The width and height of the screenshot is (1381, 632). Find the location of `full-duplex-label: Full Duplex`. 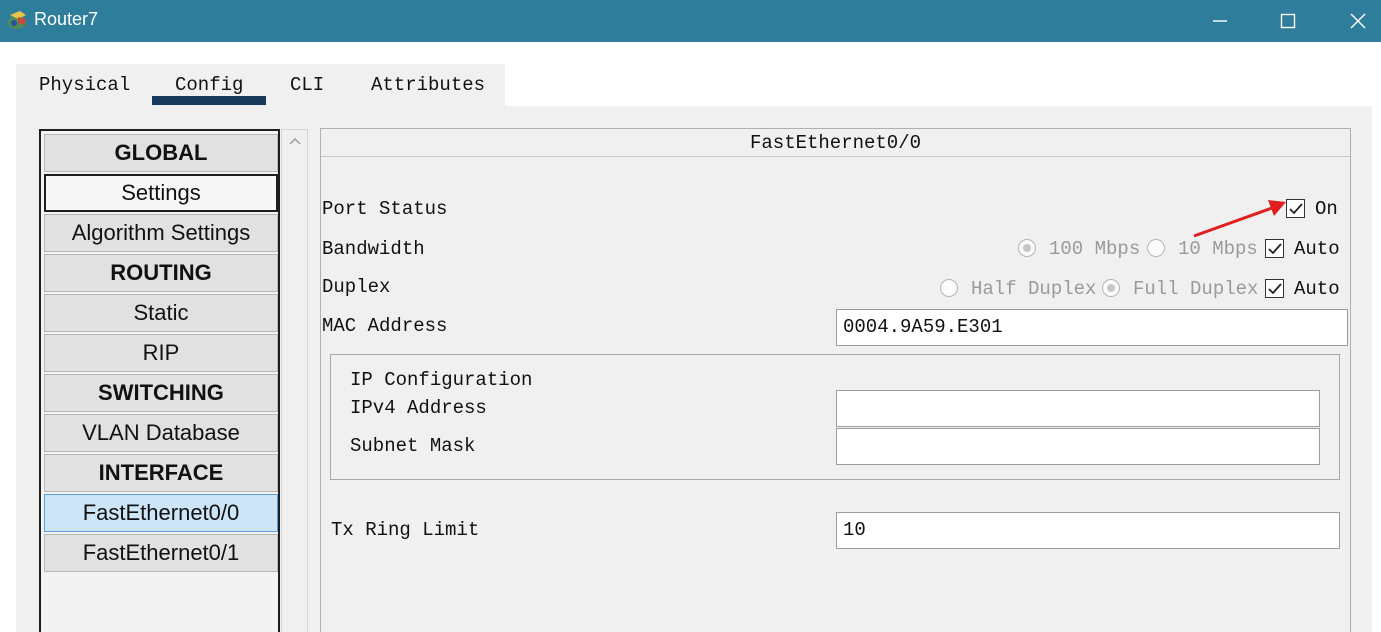

full-duplex-label: Full Duplex is located at coordinates (1196, 289).